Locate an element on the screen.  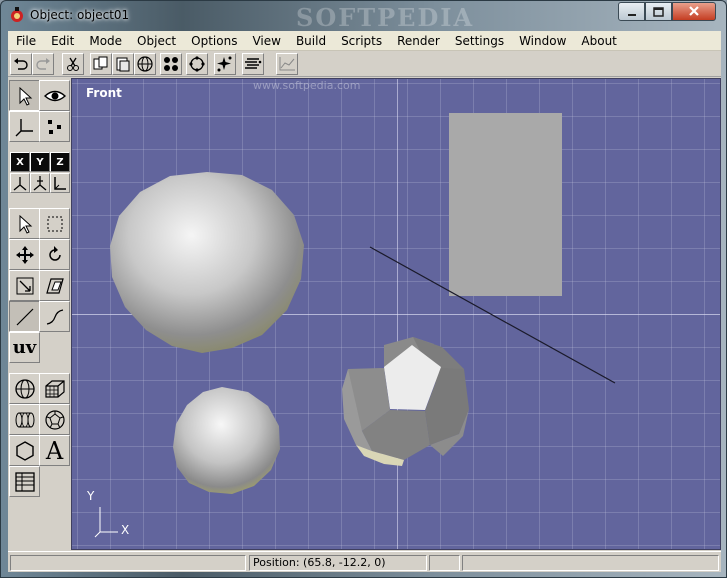
lines-icon is located at coordinates (253, 63).